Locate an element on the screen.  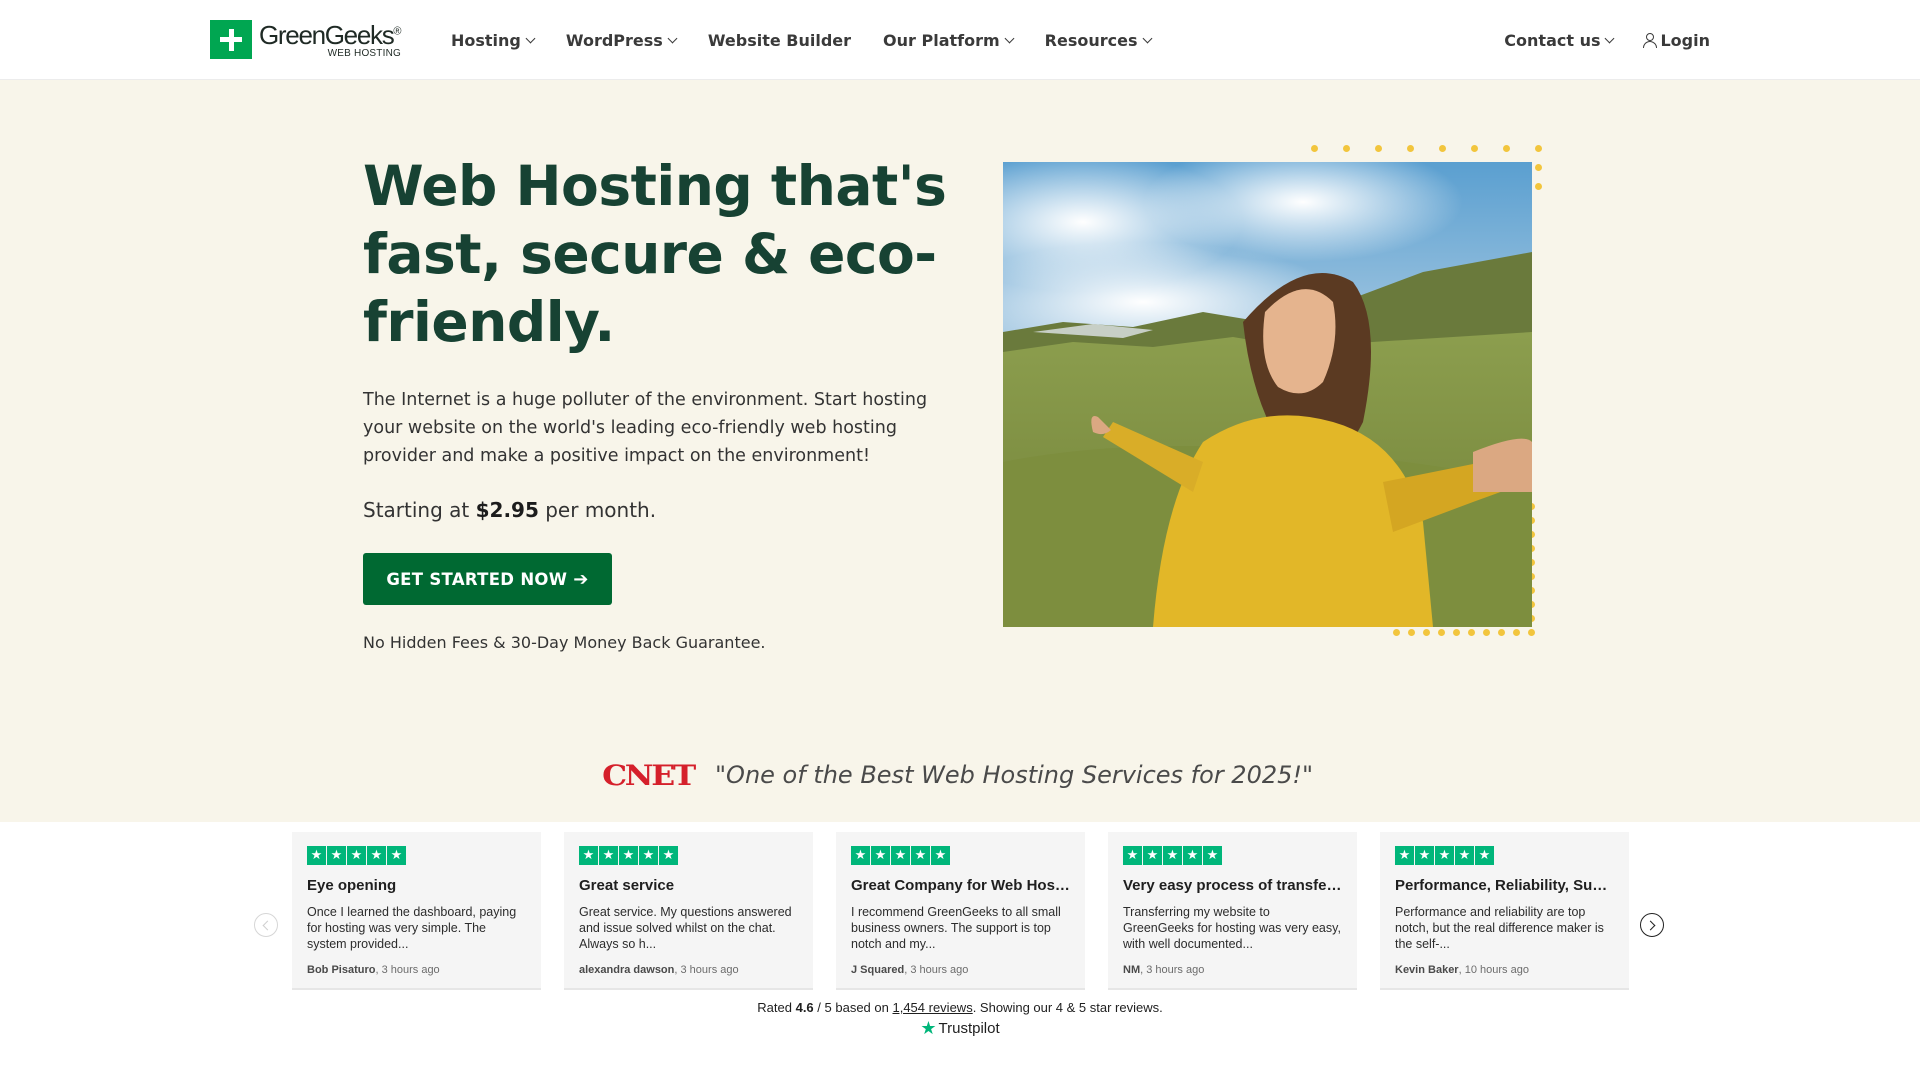
rating-score: 4.6 is located at coordinates (804, 1007).